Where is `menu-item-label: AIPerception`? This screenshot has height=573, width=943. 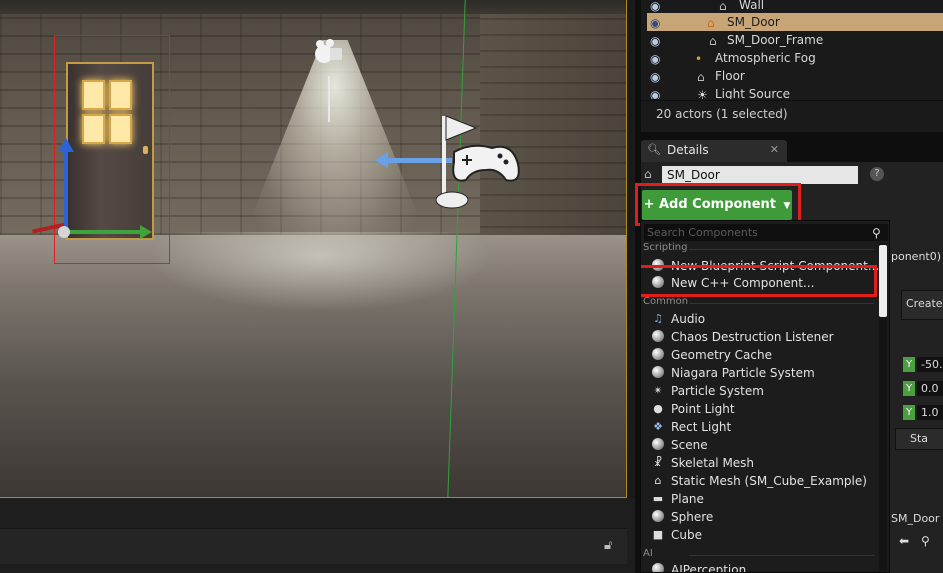
menu-item-label: AIPerception is located at coordinates (709, 568).